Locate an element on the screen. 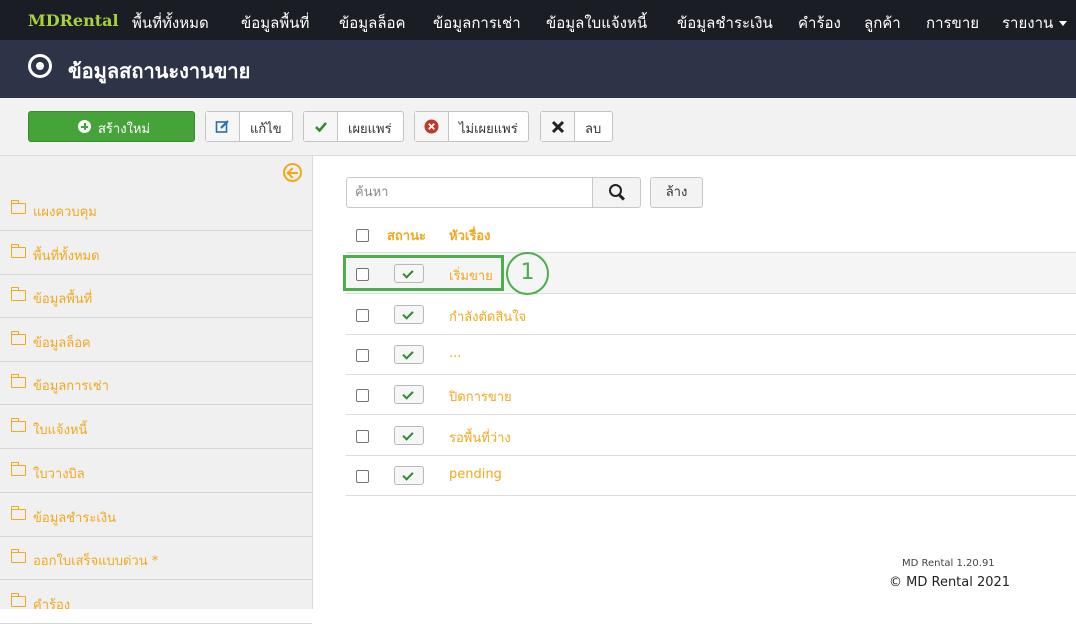  edit-button-label: แก้ไข is located at coordinates (266, 129).